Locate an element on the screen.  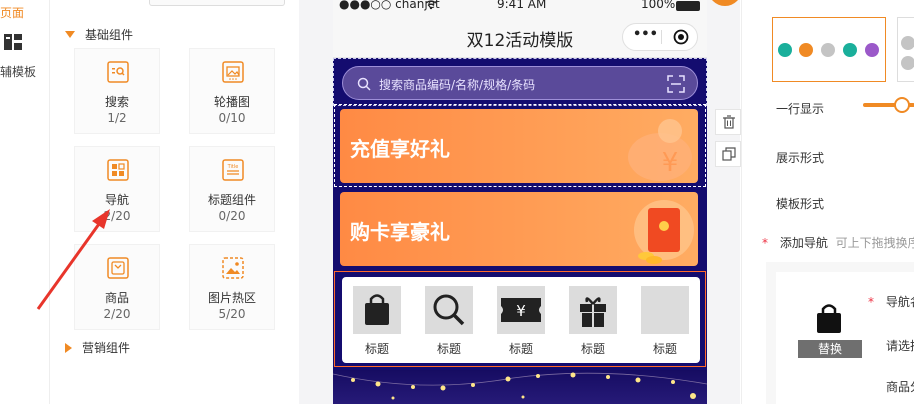
basic-components-header: 基础组件 is located at coordinates (99, 34).